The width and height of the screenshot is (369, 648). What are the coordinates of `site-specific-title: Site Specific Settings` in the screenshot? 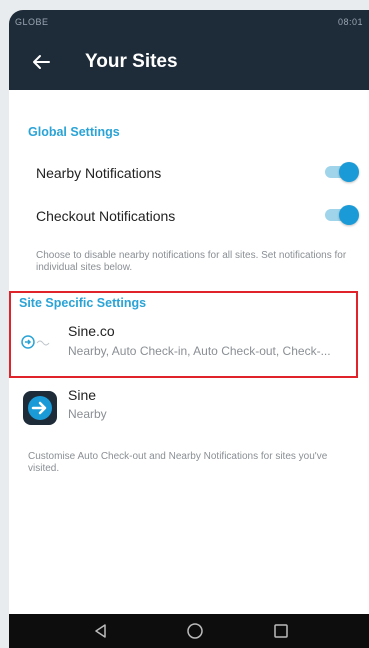 It's located at (83, 303).